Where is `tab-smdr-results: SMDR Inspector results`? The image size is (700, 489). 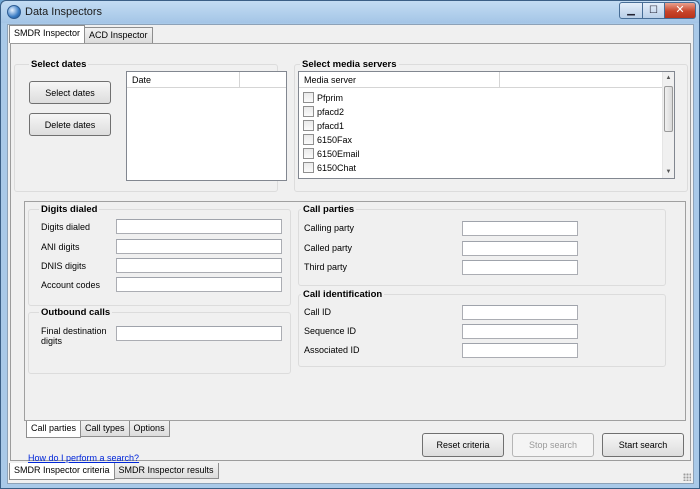
tab-smdr-results: SMDR Inspector results is located at coordinates (166, 471).